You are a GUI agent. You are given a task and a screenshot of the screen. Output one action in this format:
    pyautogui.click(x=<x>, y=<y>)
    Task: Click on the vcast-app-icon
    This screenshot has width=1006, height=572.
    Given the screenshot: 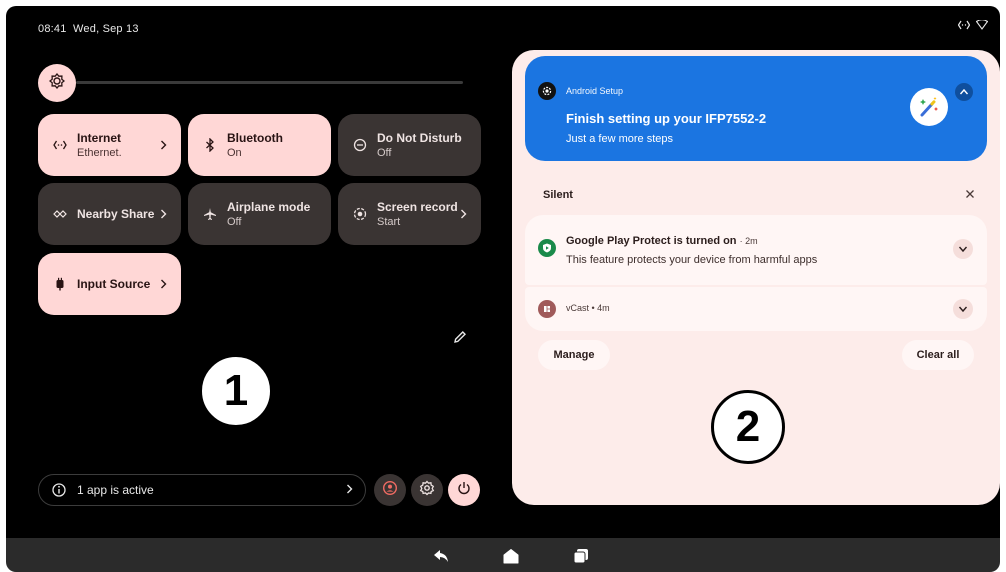 What is the action you would take?
    pyautogui.click(x=547, y=309)
    